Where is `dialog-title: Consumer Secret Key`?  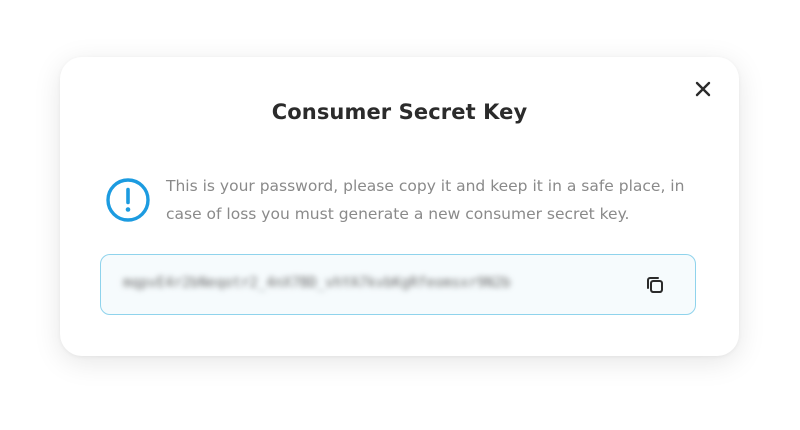
dialog-title: Consumer Secret Key is located at coordinates (399, 112).